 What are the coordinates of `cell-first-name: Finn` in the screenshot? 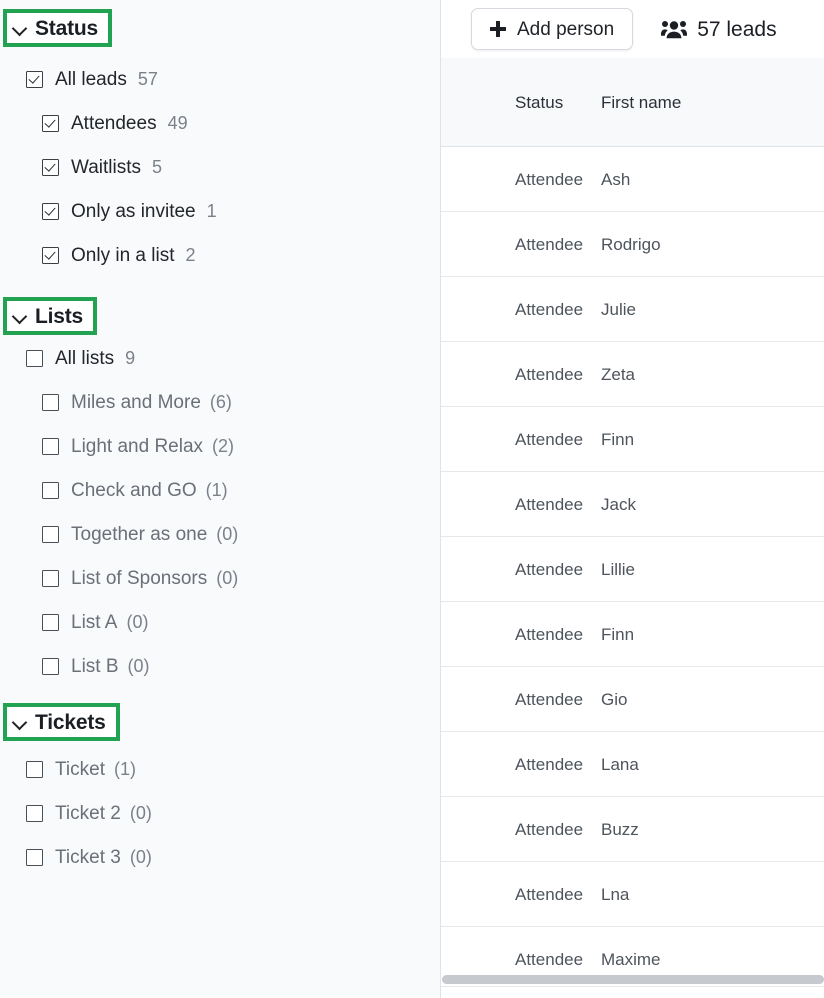 It's located at (618, 634).